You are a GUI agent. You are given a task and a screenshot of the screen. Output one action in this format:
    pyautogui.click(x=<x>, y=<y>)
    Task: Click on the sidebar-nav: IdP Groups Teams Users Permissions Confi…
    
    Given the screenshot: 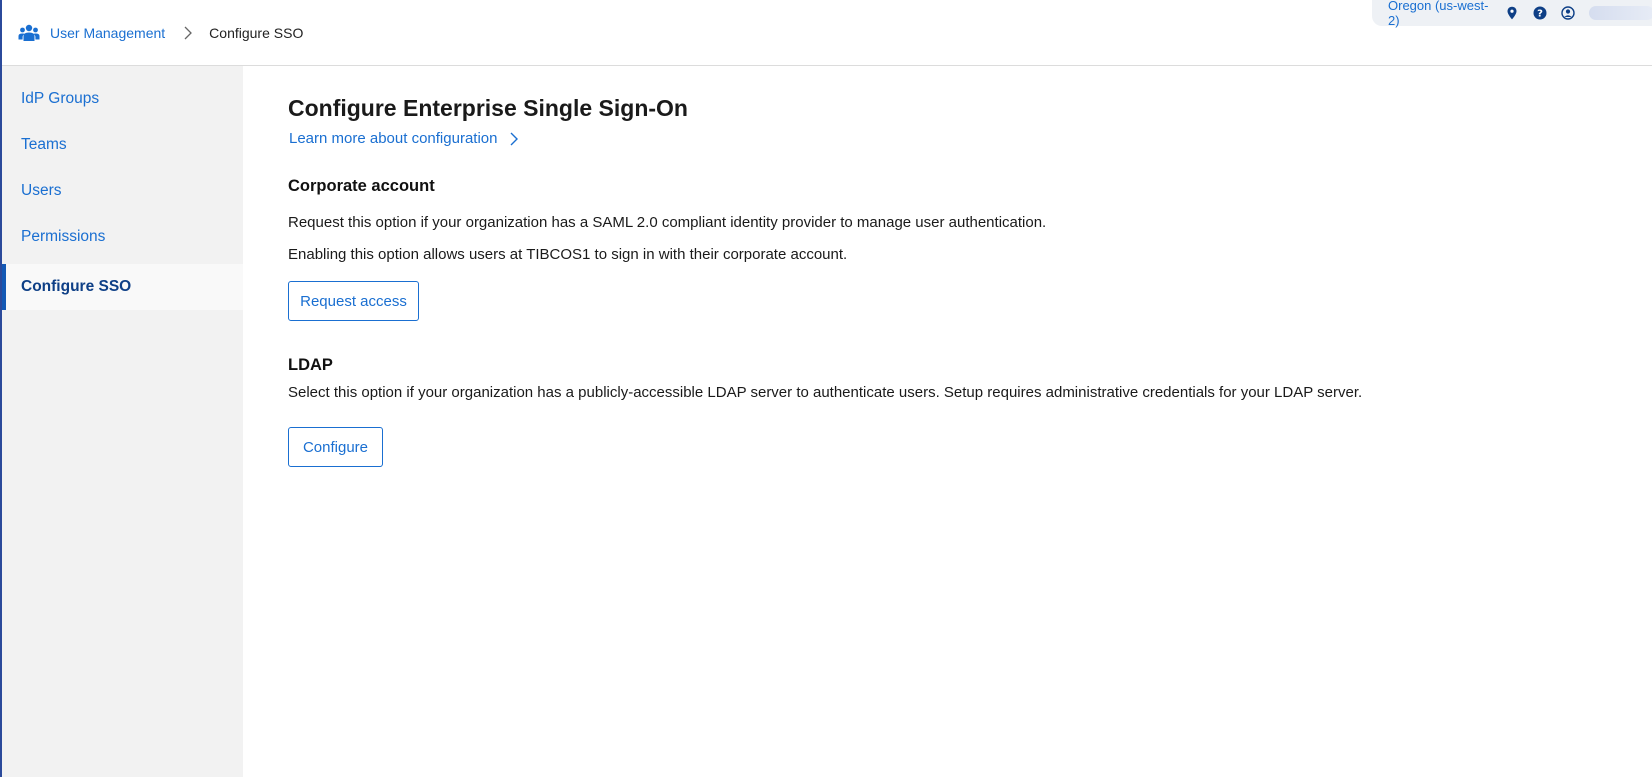 What is the action you would take?
    pyautogui.click(x=122, y=421)
    